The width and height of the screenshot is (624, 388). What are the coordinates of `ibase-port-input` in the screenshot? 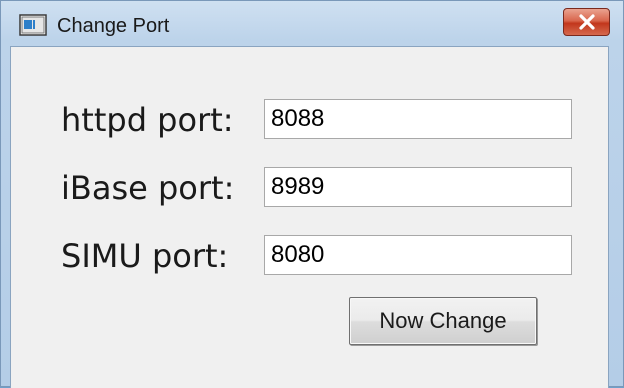 It's located at (418, 187).